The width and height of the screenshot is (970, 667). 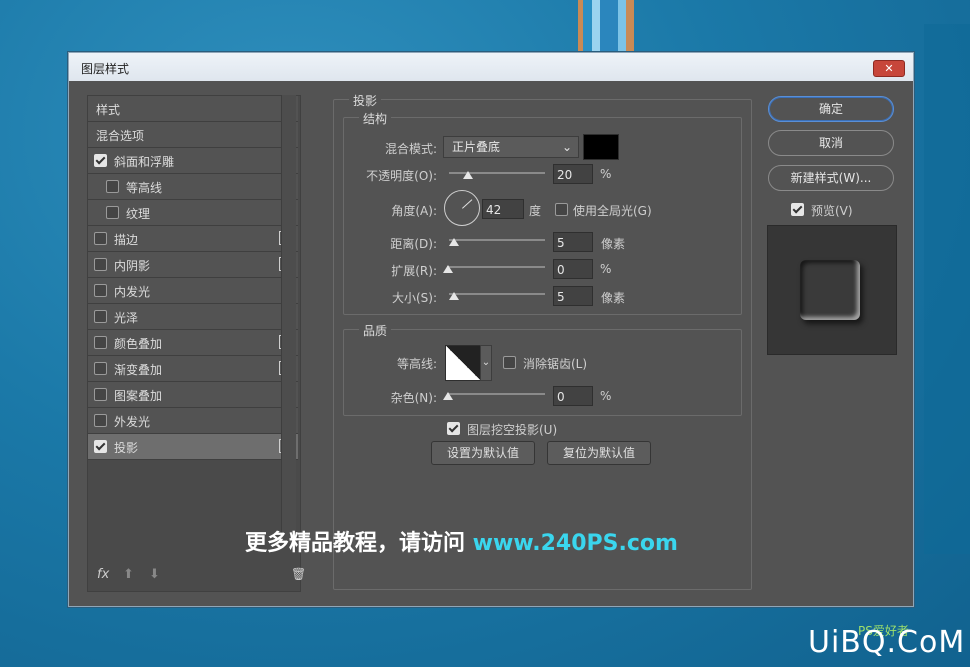 What do you see at coordinates (448, 269) in the screenshot?
I see `spread-slider-thumb` at bounding box center [448, 269].